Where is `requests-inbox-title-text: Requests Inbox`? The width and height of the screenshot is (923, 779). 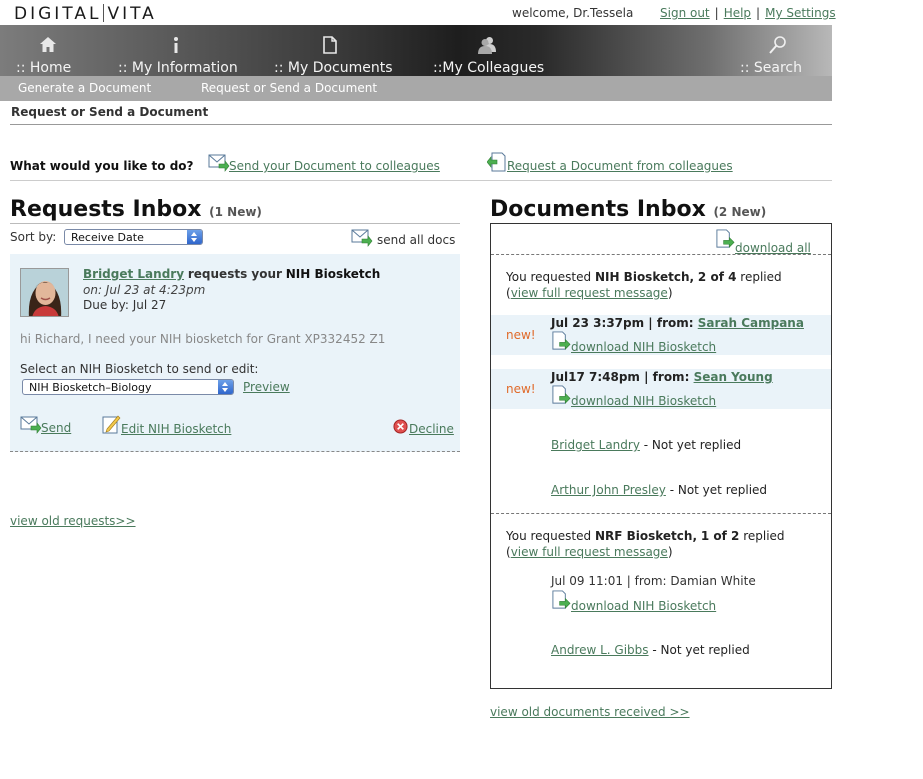
requests-inbox-title-text: Requests Inbox is located at coordinates (106, 209).